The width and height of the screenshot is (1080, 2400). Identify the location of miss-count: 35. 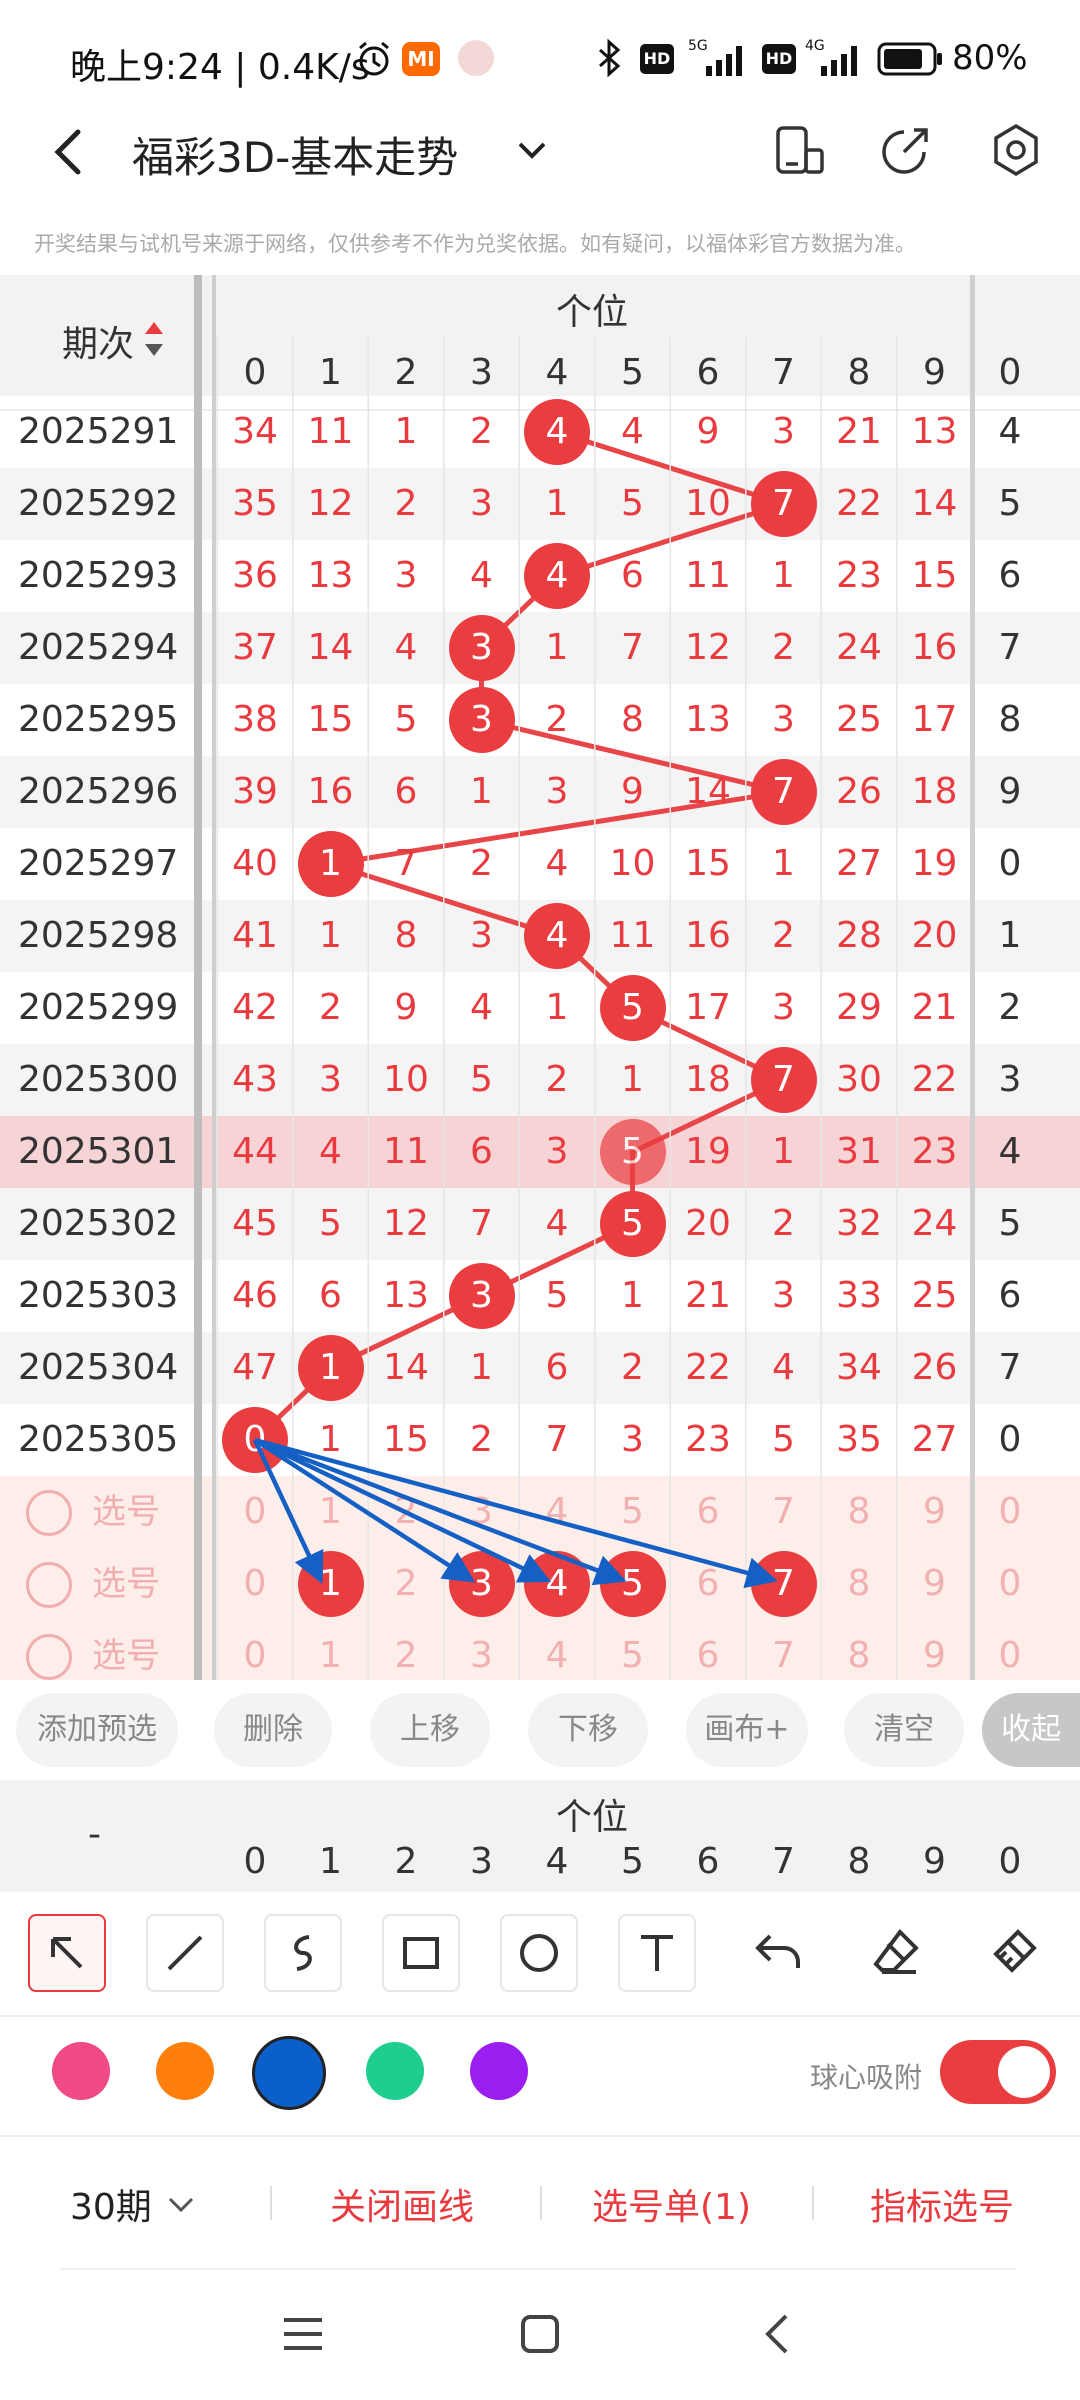
(859, 1439).